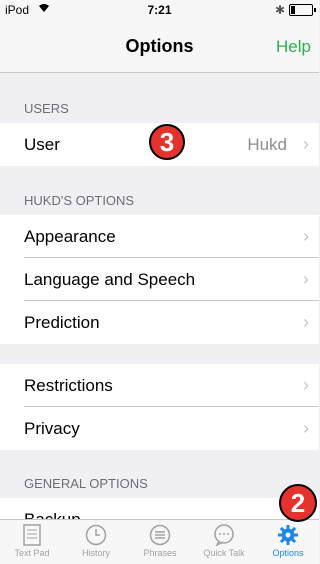  What do you see at coordinates (159, 322) in the screenshot?
I see `prediction-row: Prediction ›` at bounding box center [159, 322].